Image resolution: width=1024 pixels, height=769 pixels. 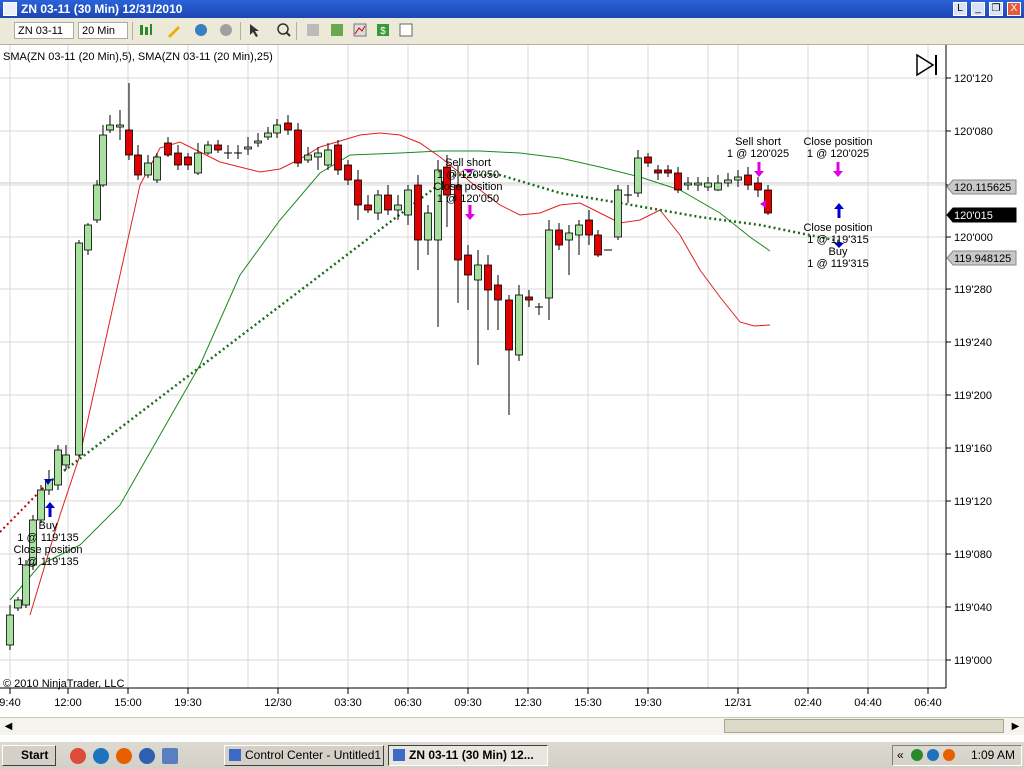 What do you see at coordinates (1015, 726) in the screenshot?
I see `scroll-right-icon: ▶` at bounding box center [1015, 726].